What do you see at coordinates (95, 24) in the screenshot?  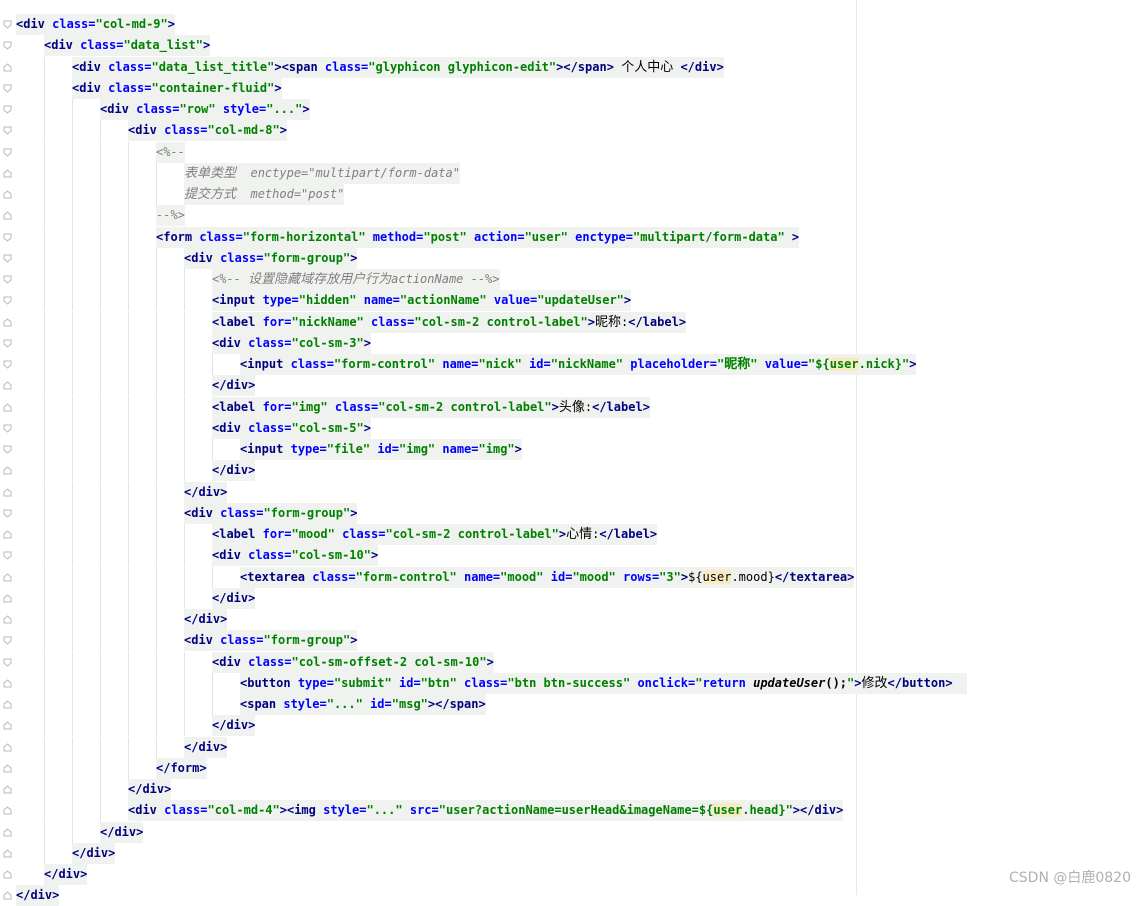 I see `code-line: <div class="col-md-9">` at bounding box center [95, 24].